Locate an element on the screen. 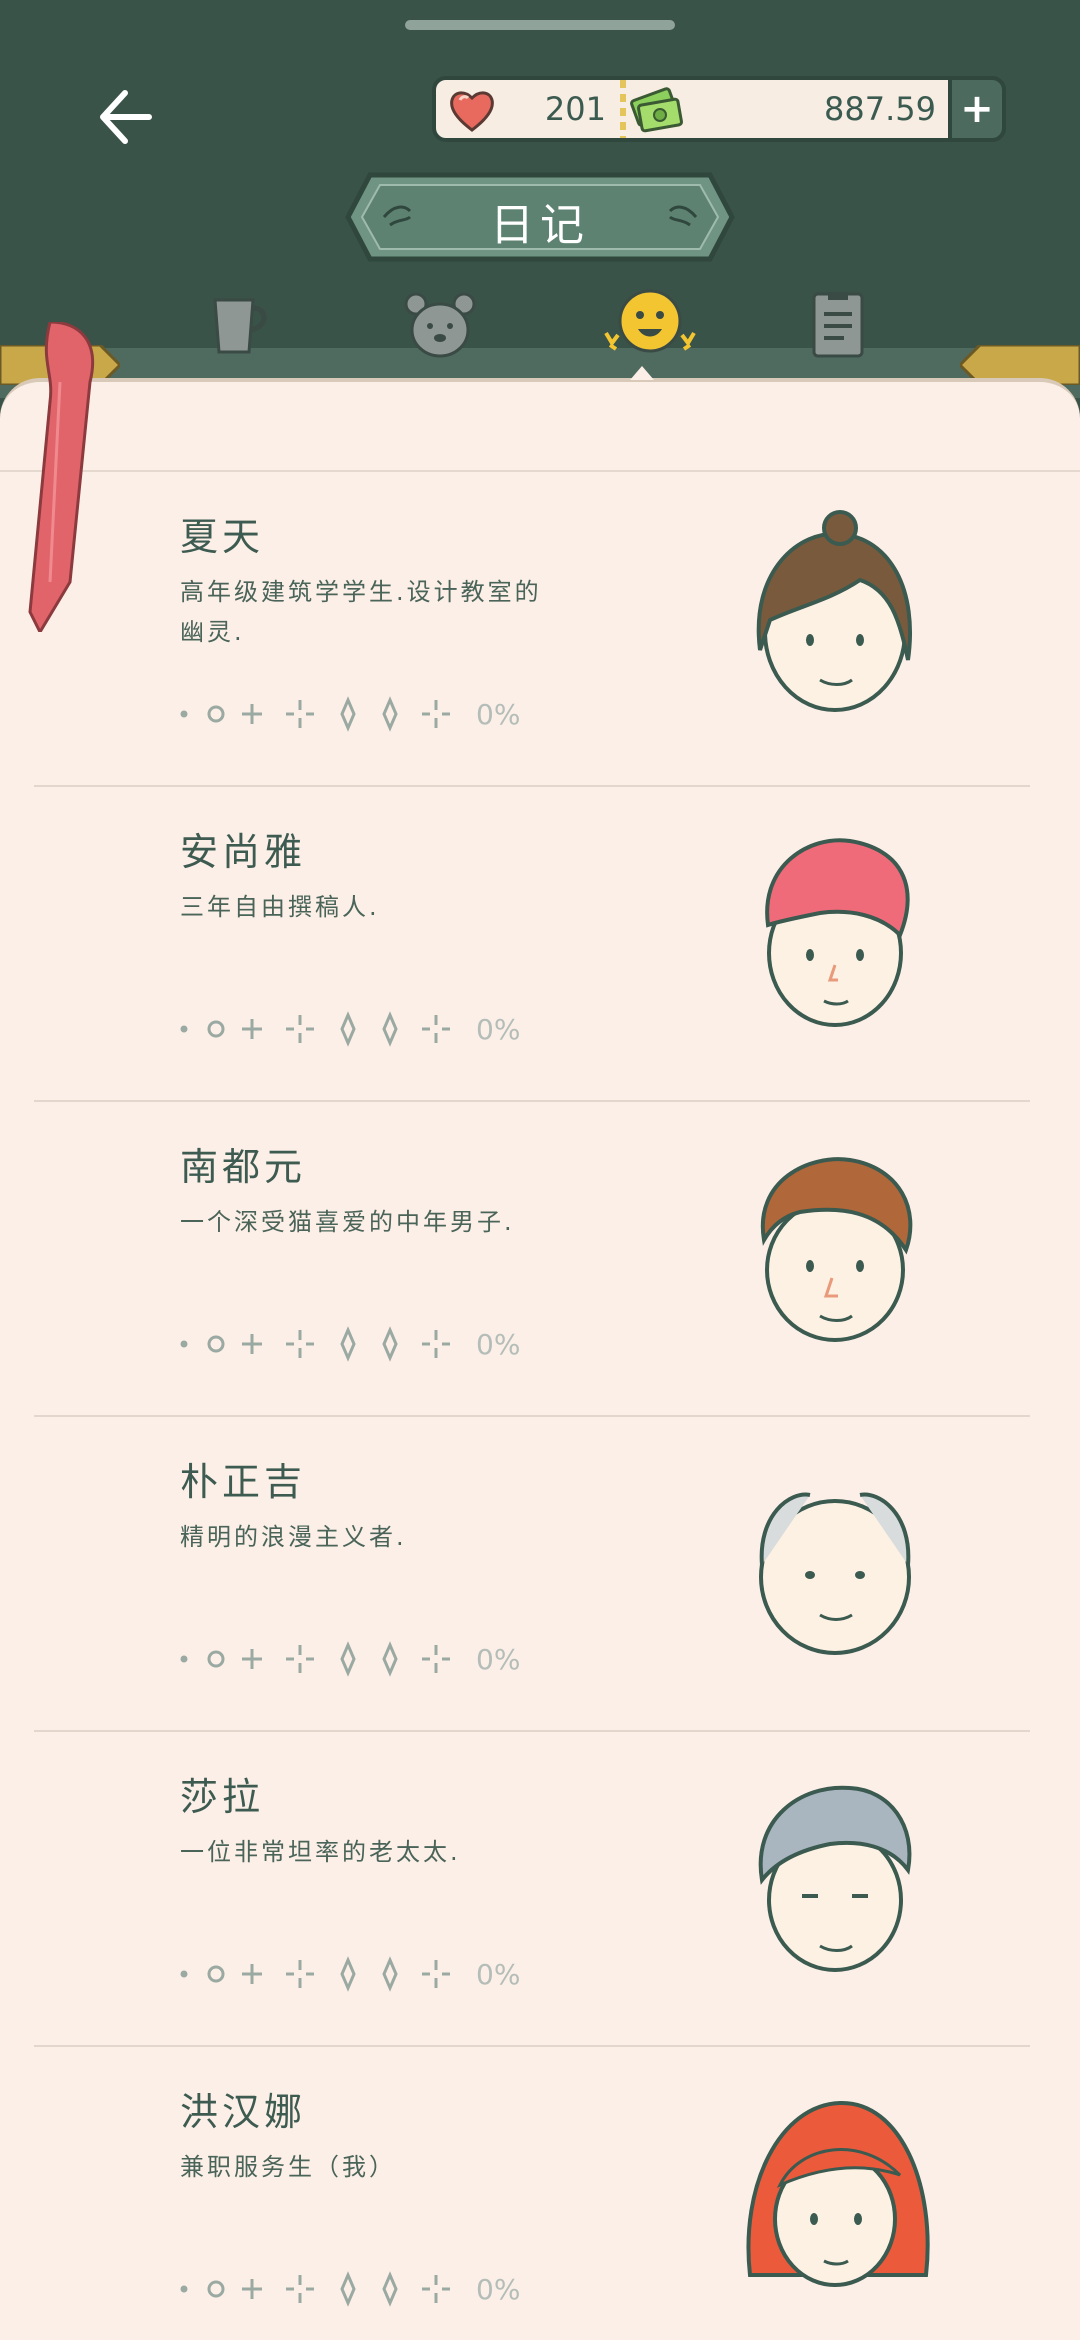 The width and height of the screenshot is (1080, 2340). character-name: 南都元 is located at coordinates (243, 1167).